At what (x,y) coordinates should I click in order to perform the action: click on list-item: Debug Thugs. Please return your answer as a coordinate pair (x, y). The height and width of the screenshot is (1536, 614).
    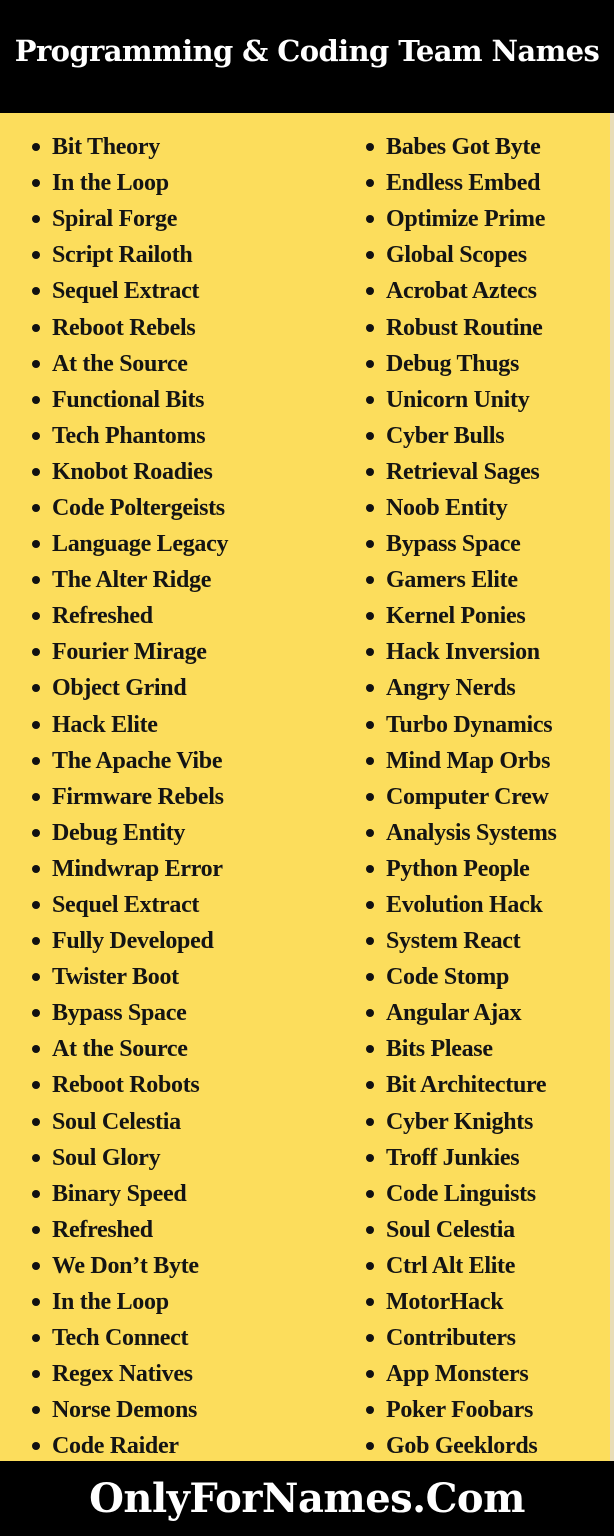
    Looking at the image, I should click on (461, 364).